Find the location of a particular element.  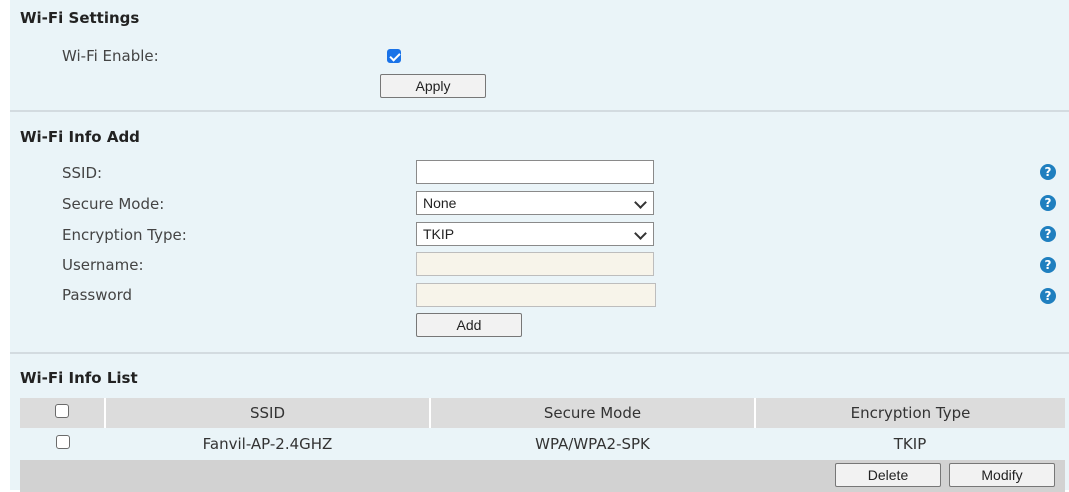

select-all-header is located at coordinates (63, 413).